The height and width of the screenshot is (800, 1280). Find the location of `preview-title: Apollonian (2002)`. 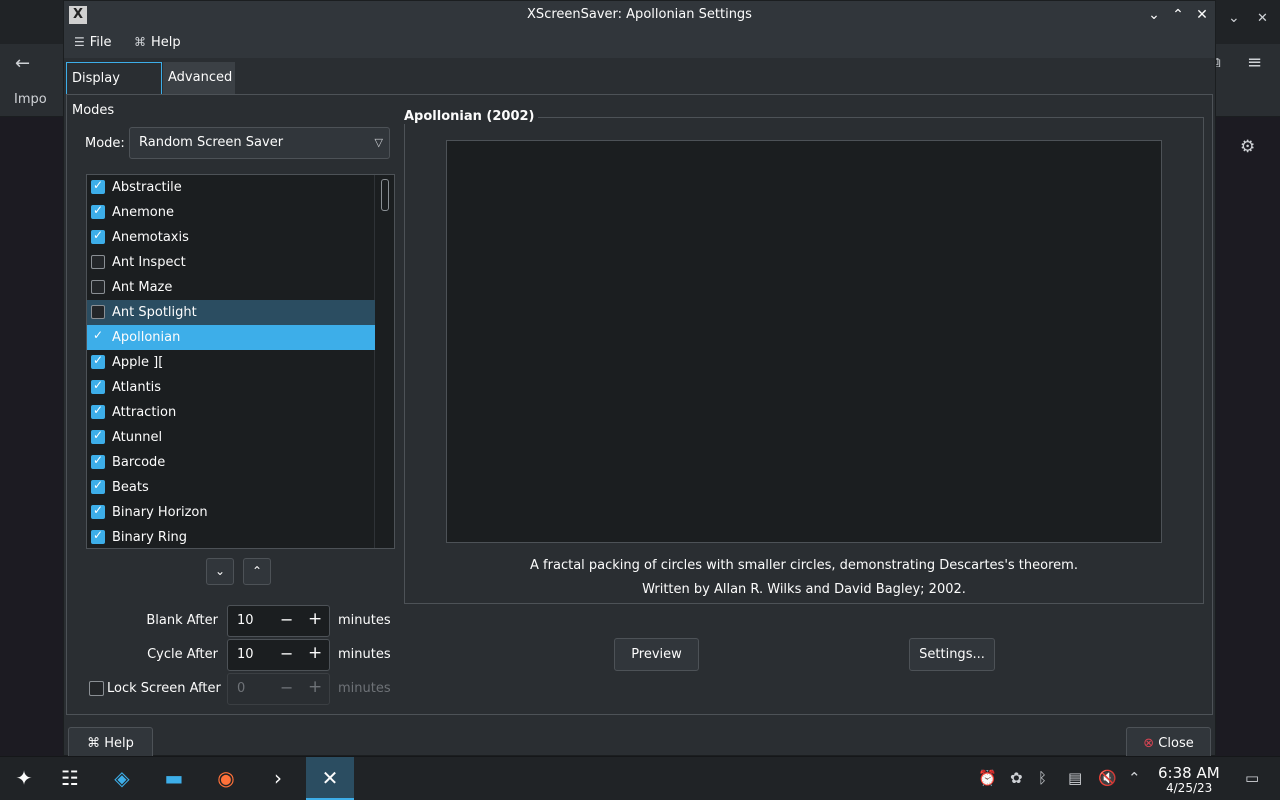

preview-title: Apollonian (2002) is located at coordinates (471, 116).